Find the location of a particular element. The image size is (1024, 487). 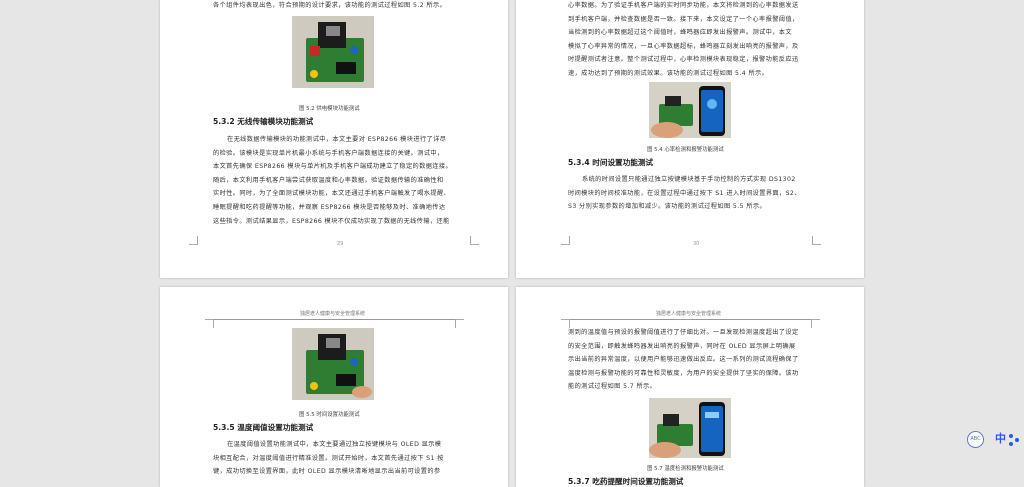

paragraph-line: 测到的温度值与预设的报警阈值进行了仔细比对。一旦发现检测温度超出了设定 is located at coordinates (683, 332).